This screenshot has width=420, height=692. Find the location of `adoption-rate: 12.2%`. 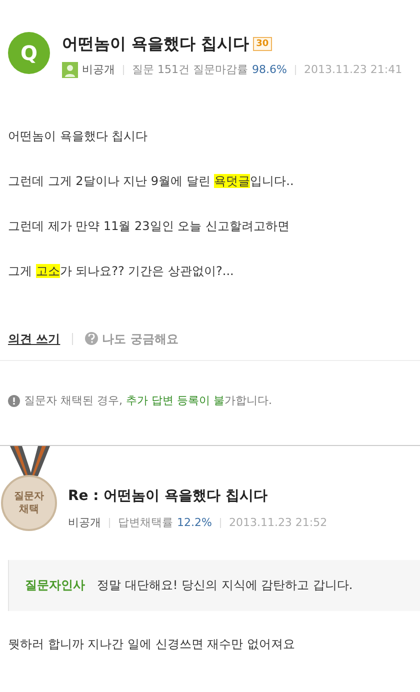

adoption-rate: 12.2% is located at coordinates (194, 523).